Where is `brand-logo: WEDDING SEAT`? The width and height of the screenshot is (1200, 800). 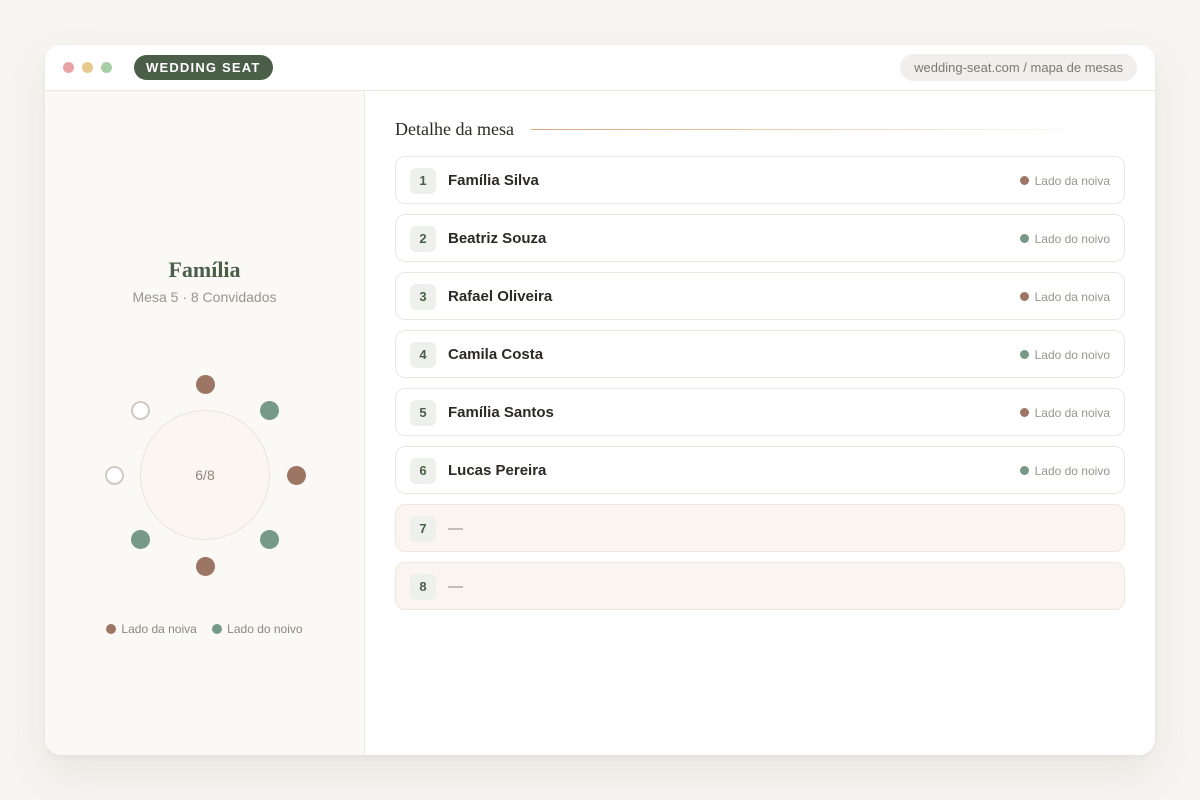
brand-logo: WEDDING SEAT is located at coordinates (203, 67).